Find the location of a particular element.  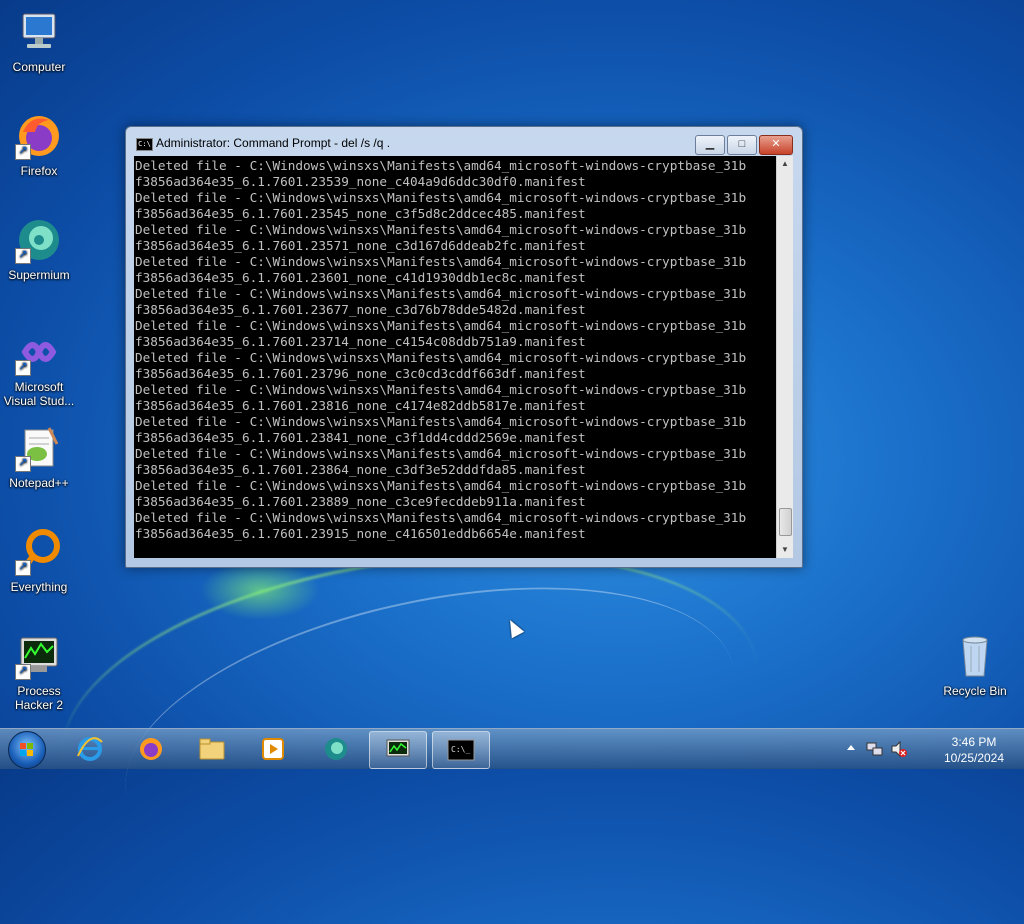

taskbar-firefox is located at coordinates (151, 749).